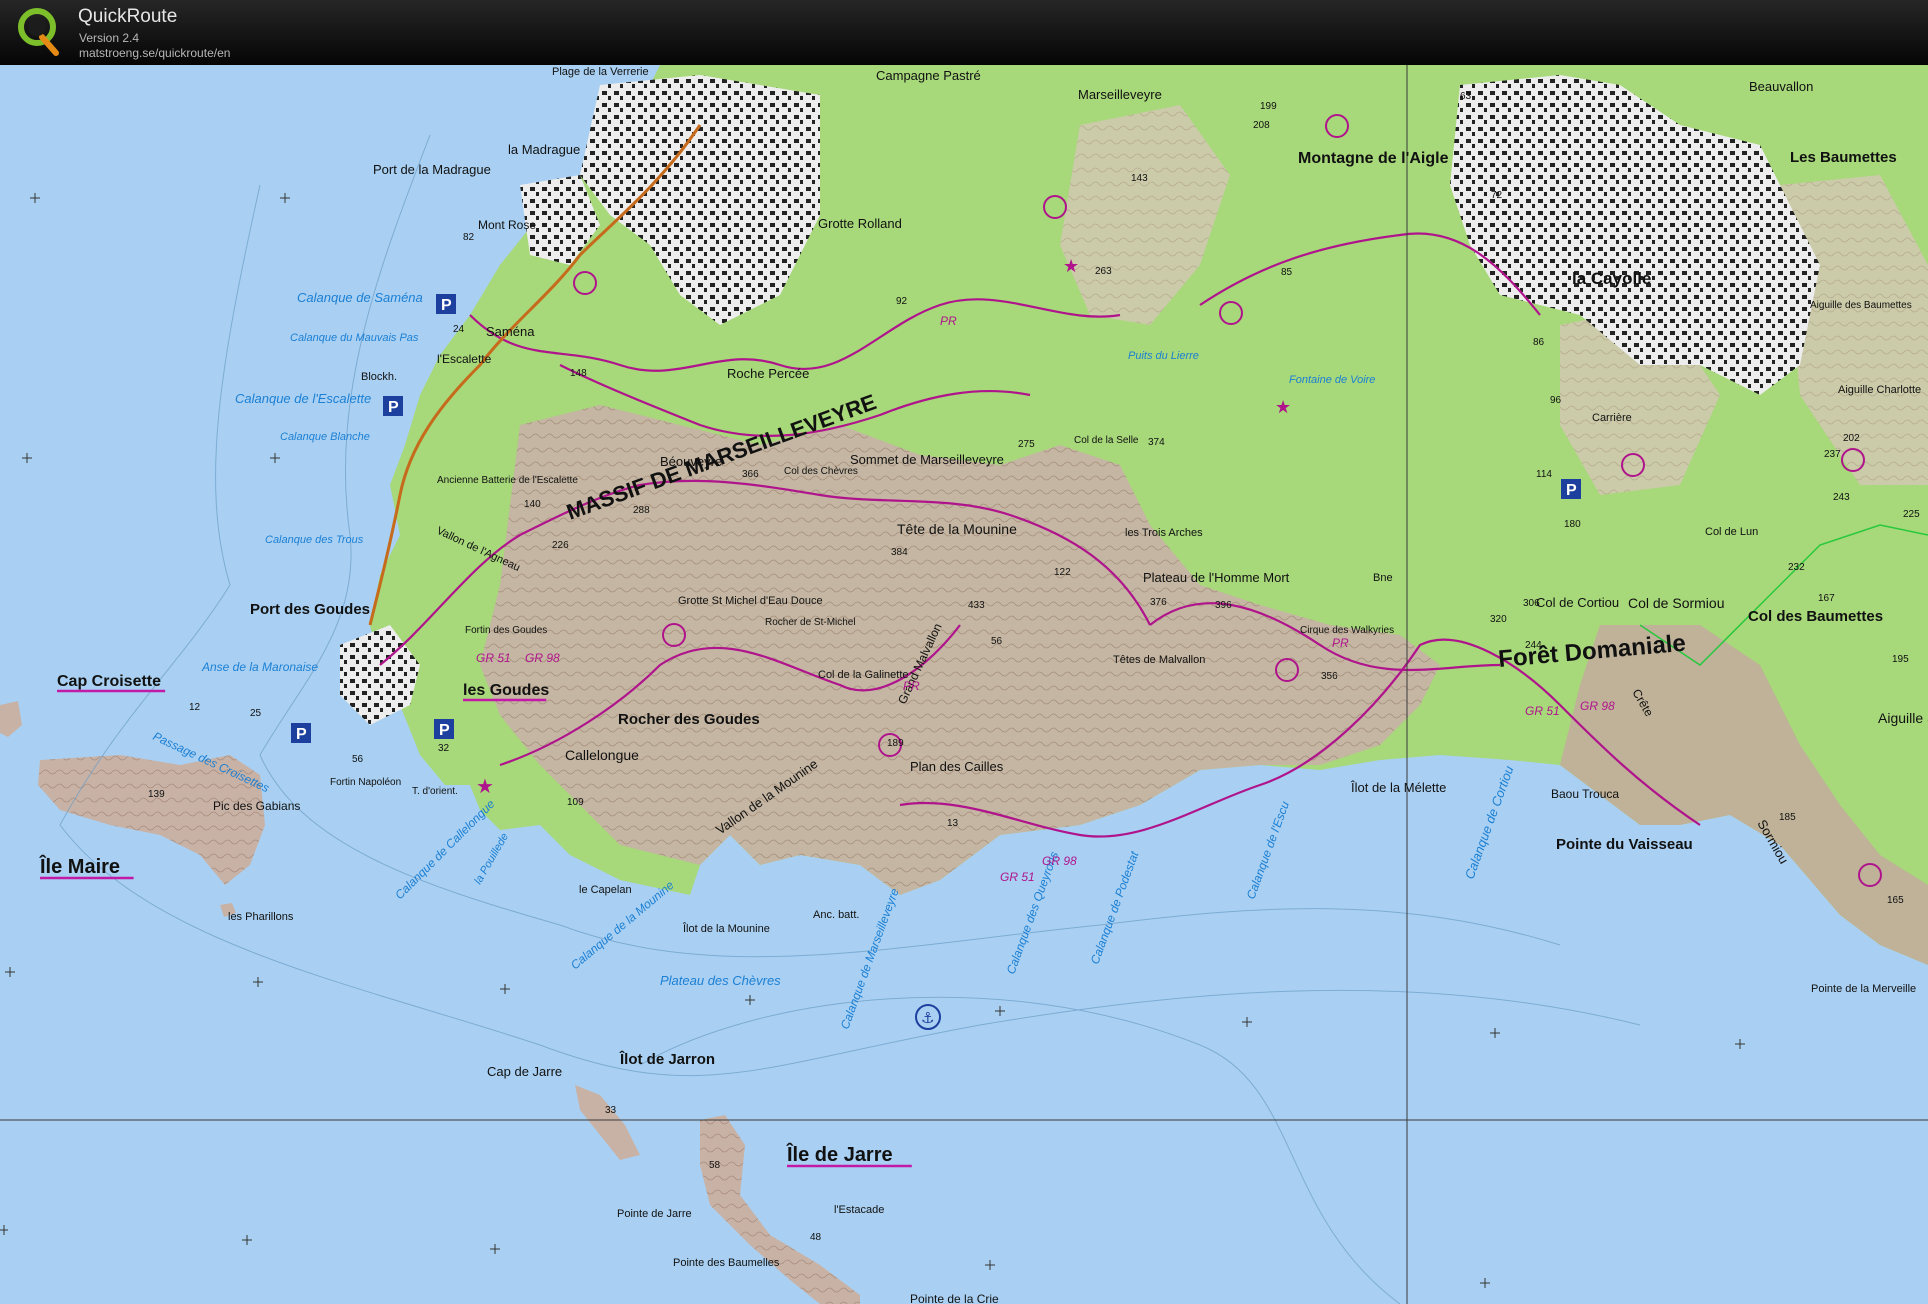 This screenshot has width=1928, height=1304. I want to click on spot-height-label: 195, so click(1900, 659).